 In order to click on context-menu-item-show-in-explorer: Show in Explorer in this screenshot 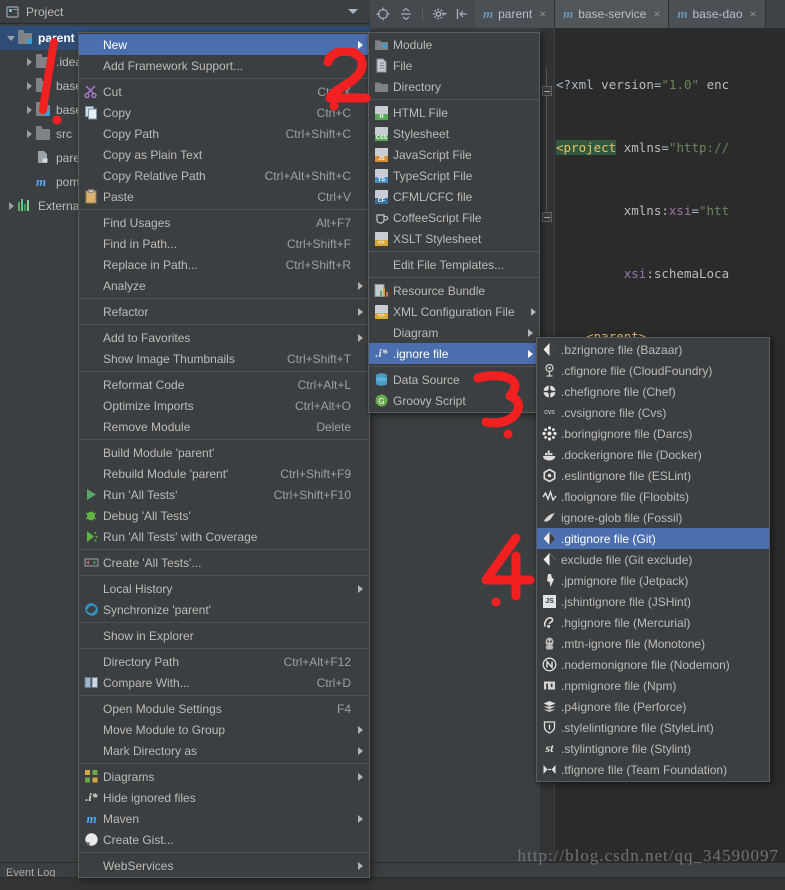, I will do `click(224, 635)`.